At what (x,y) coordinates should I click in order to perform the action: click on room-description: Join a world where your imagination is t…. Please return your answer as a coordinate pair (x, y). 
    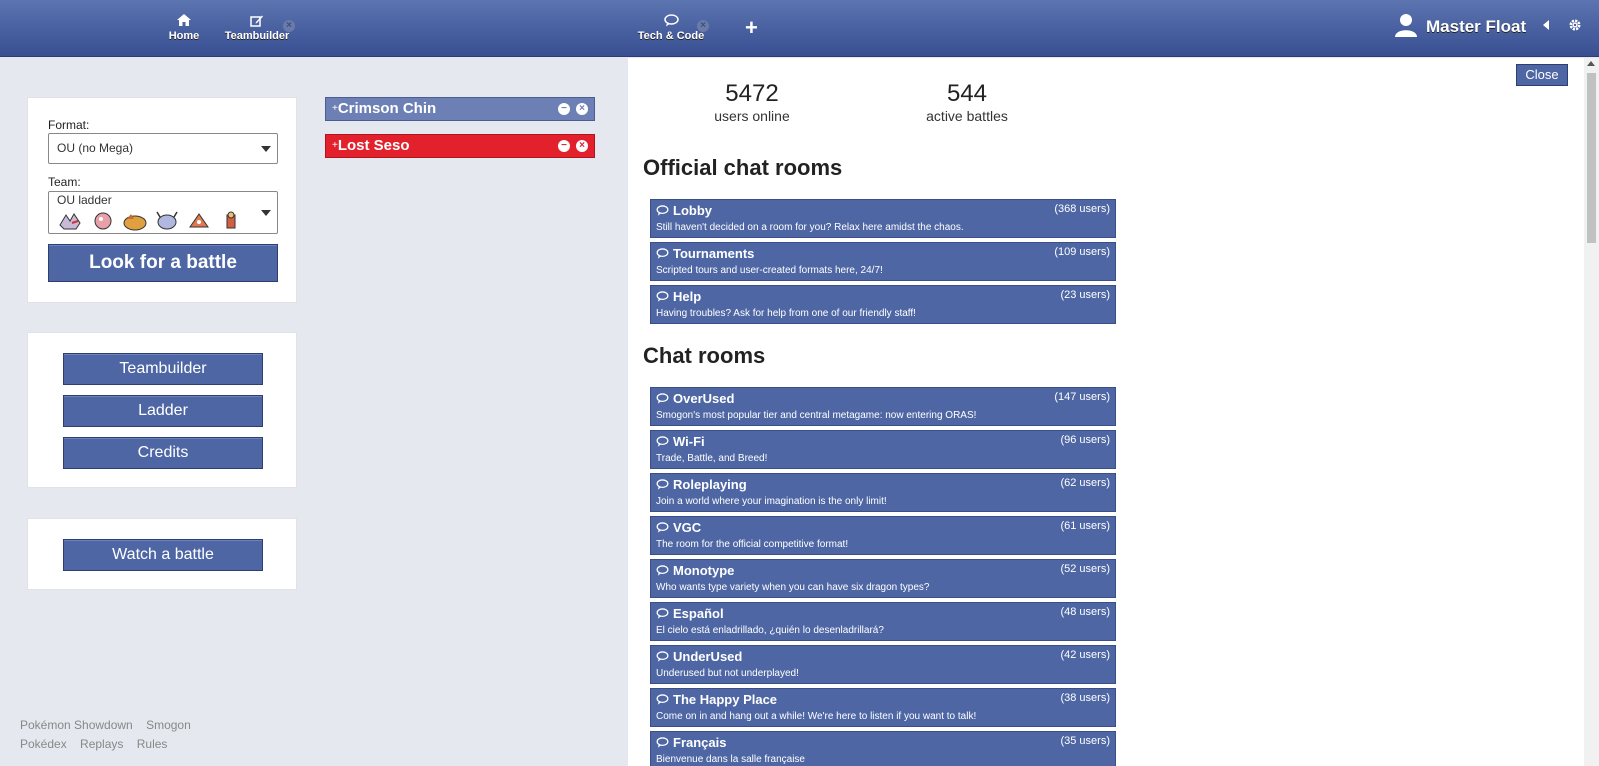
    Looking at the image, I should click on (771, 501).